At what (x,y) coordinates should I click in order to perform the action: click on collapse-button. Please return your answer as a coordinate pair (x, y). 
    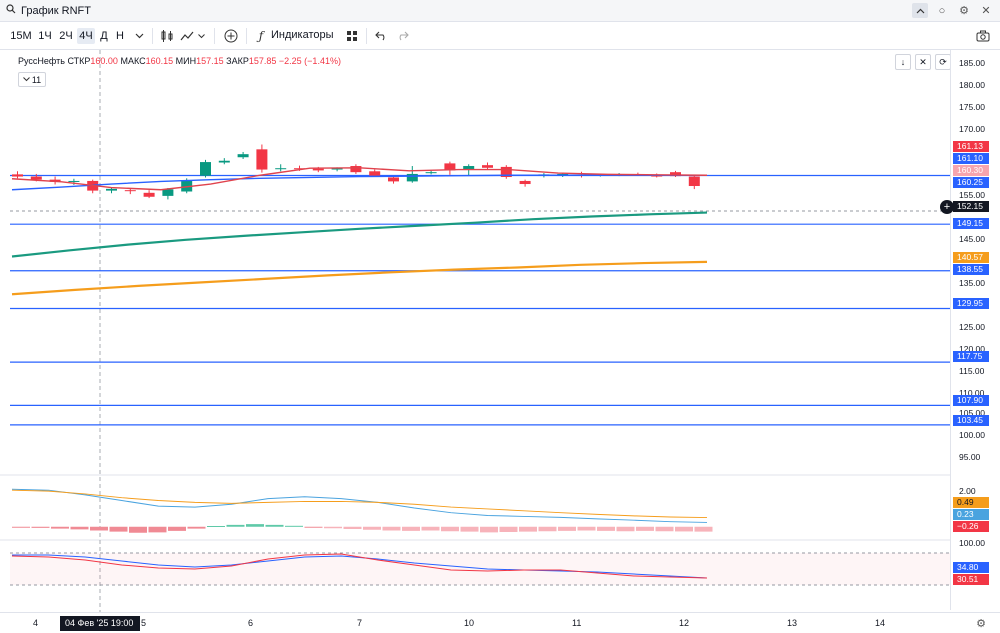
    Looking at the image, I should click on (920, 10).